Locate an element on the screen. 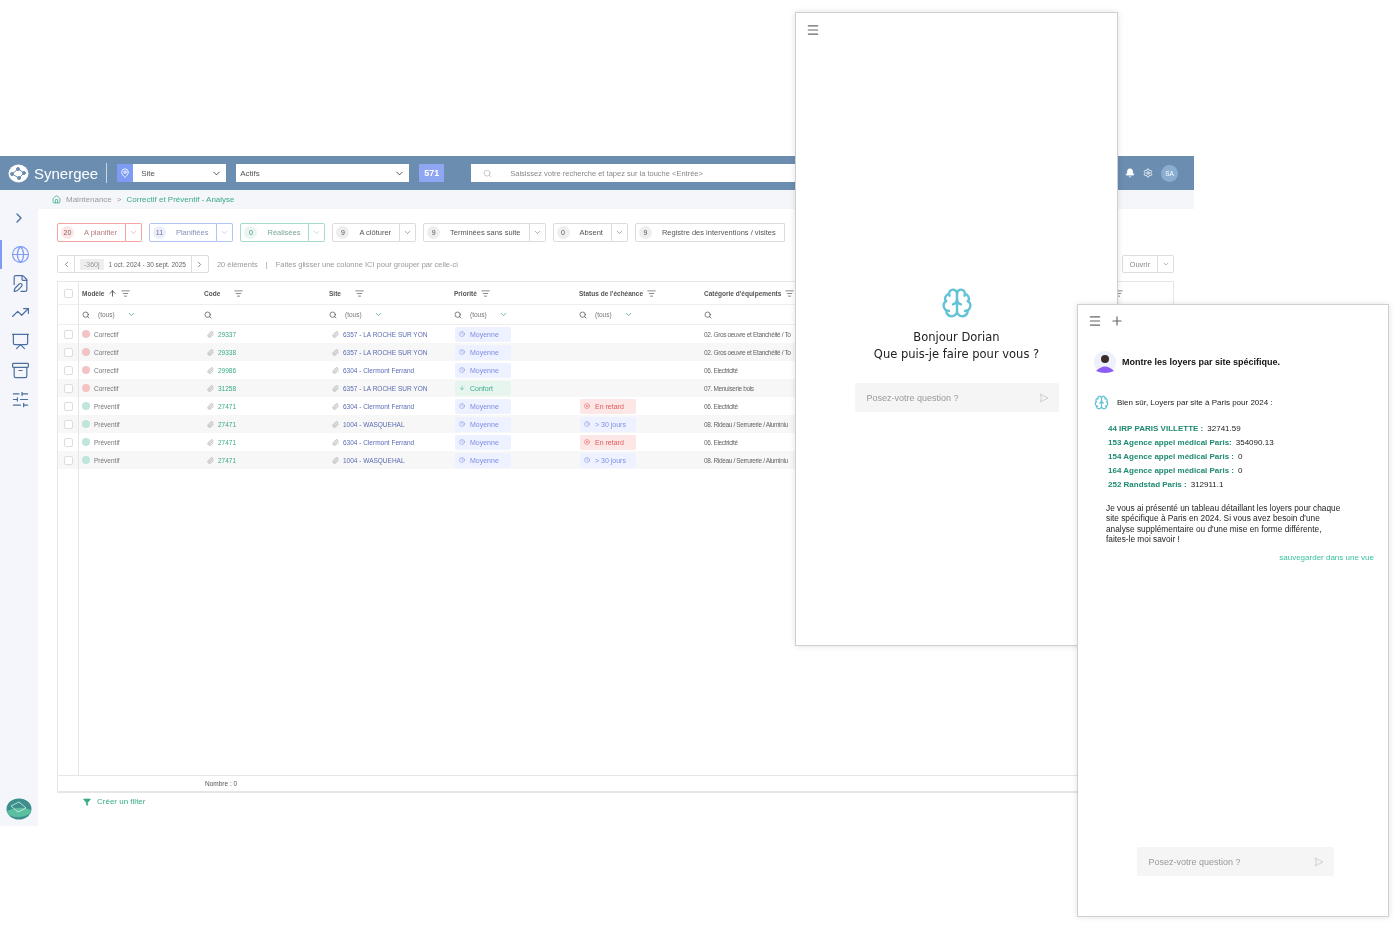  sliders-icon is located at coordinates (20, 399).